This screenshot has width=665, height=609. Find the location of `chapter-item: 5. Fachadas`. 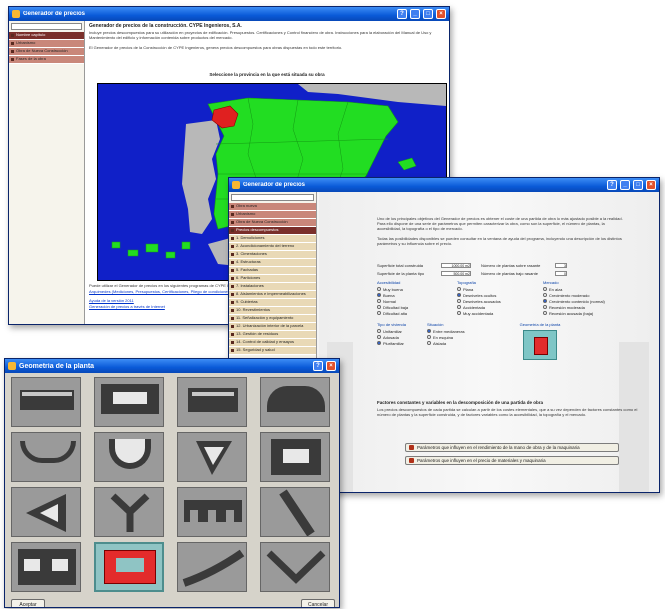

chapter-item: 5. Fachadas is located at coordinates (272, 271).